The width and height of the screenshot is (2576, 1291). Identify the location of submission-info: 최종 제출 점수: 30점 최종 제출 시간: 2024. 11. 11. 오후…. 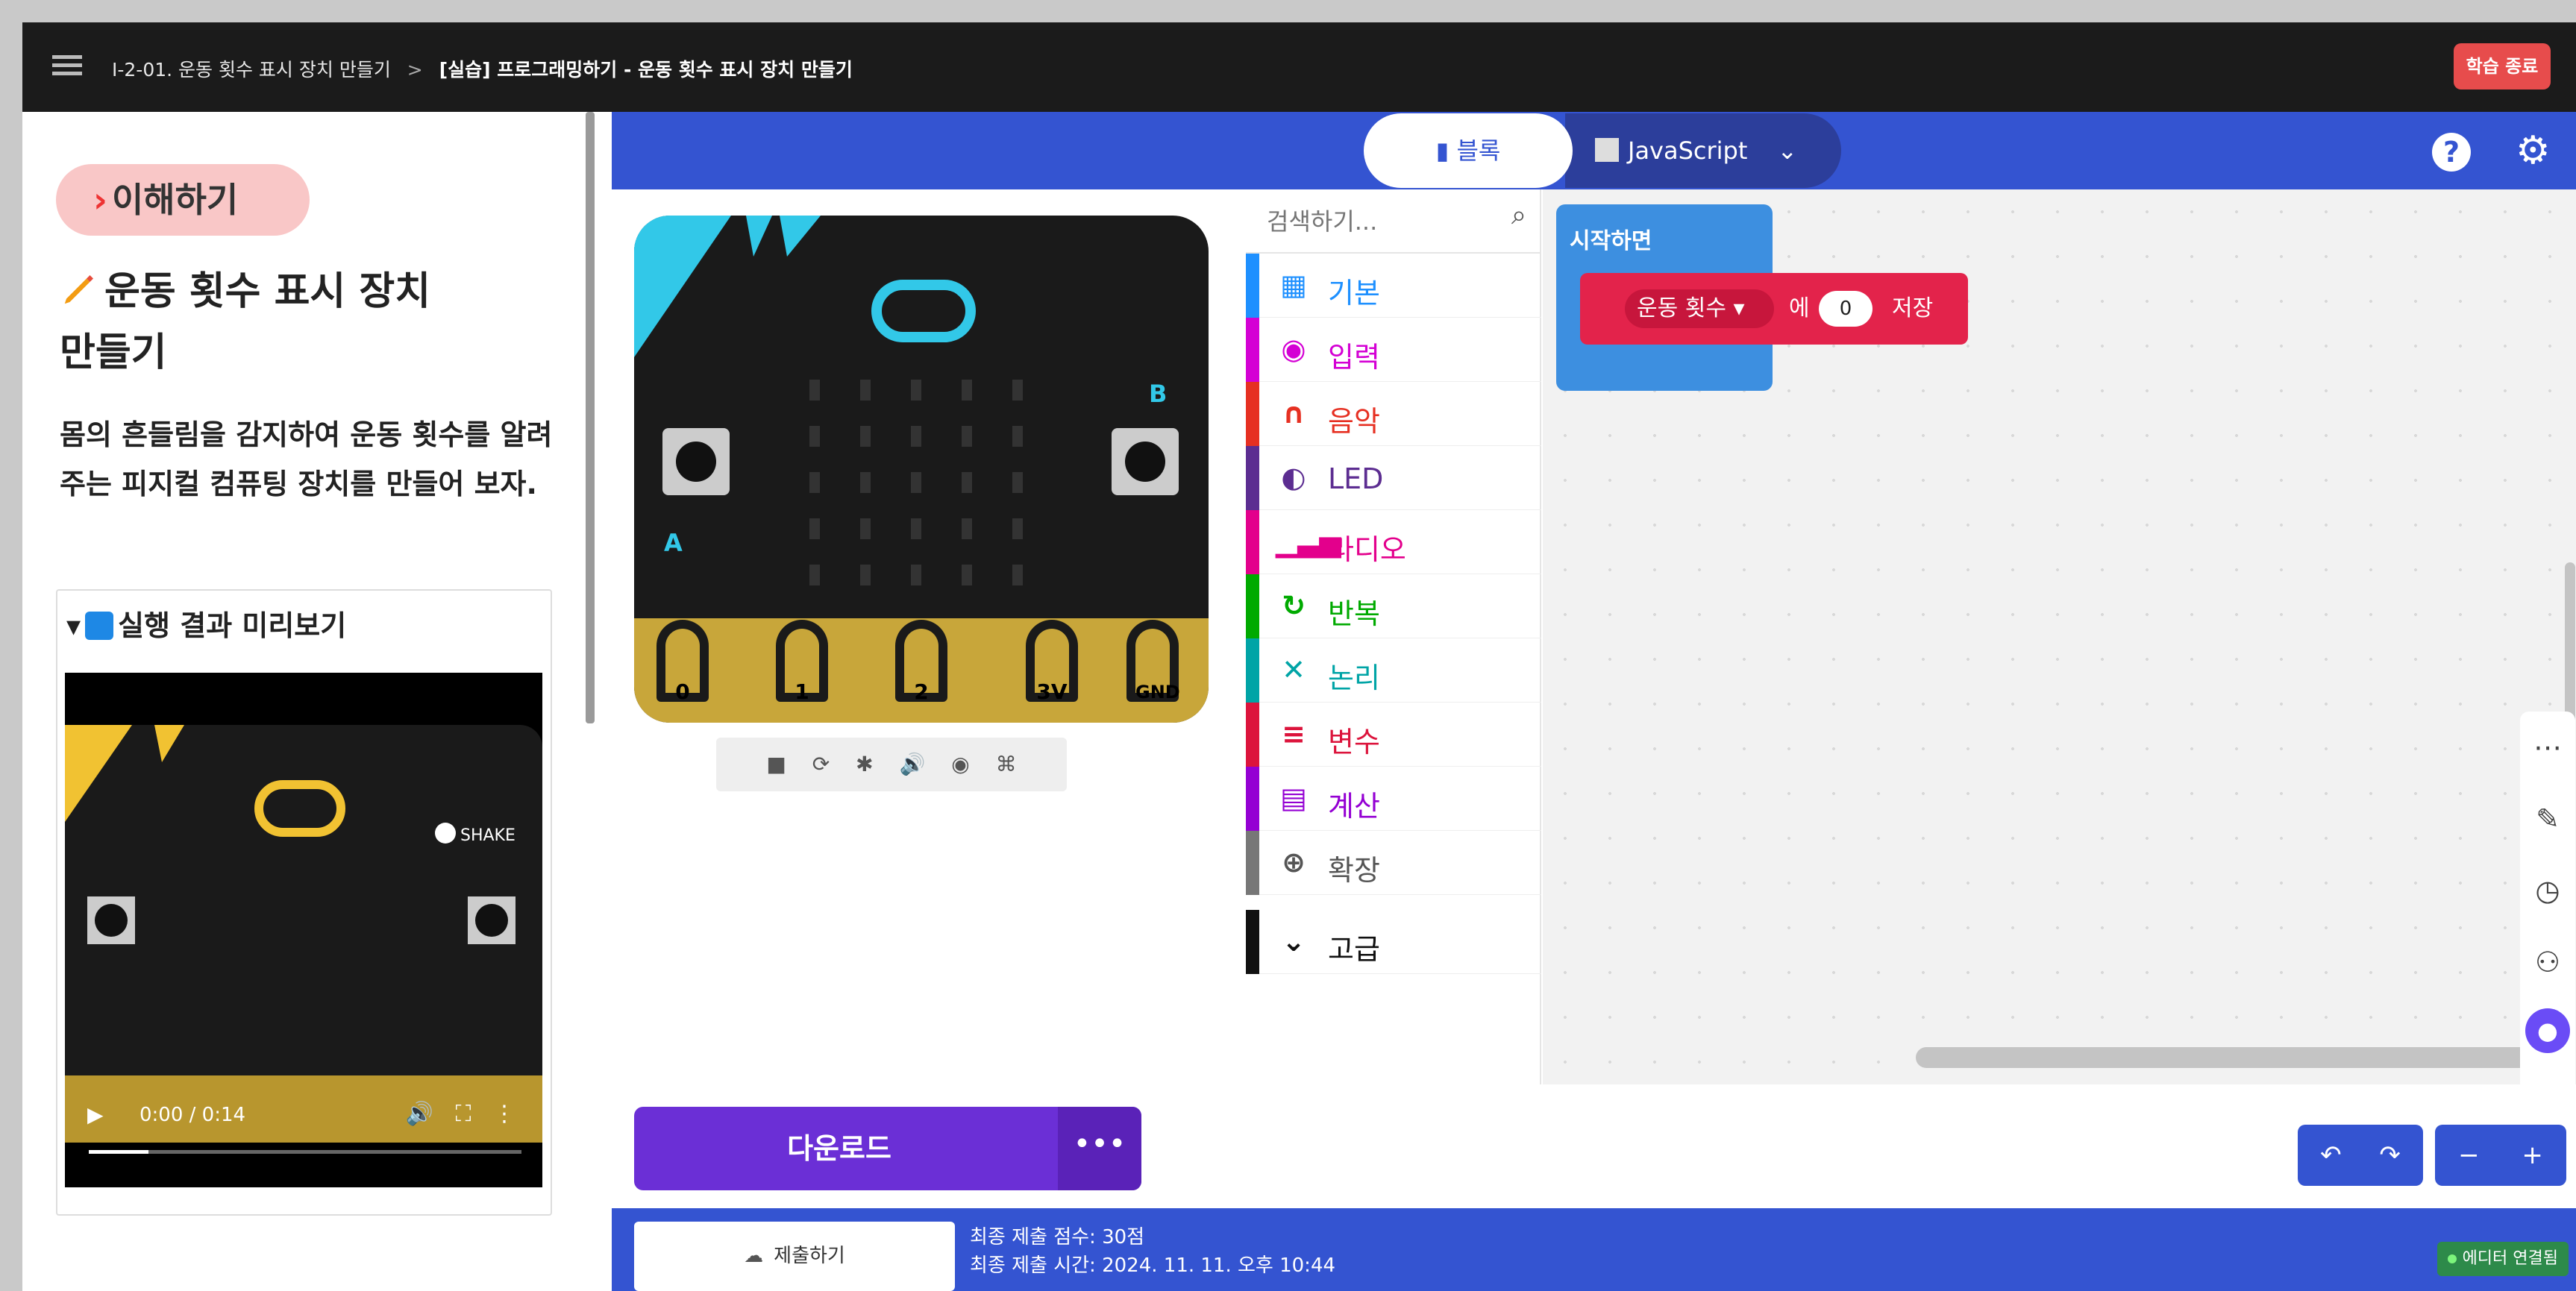
(1152, 1251).